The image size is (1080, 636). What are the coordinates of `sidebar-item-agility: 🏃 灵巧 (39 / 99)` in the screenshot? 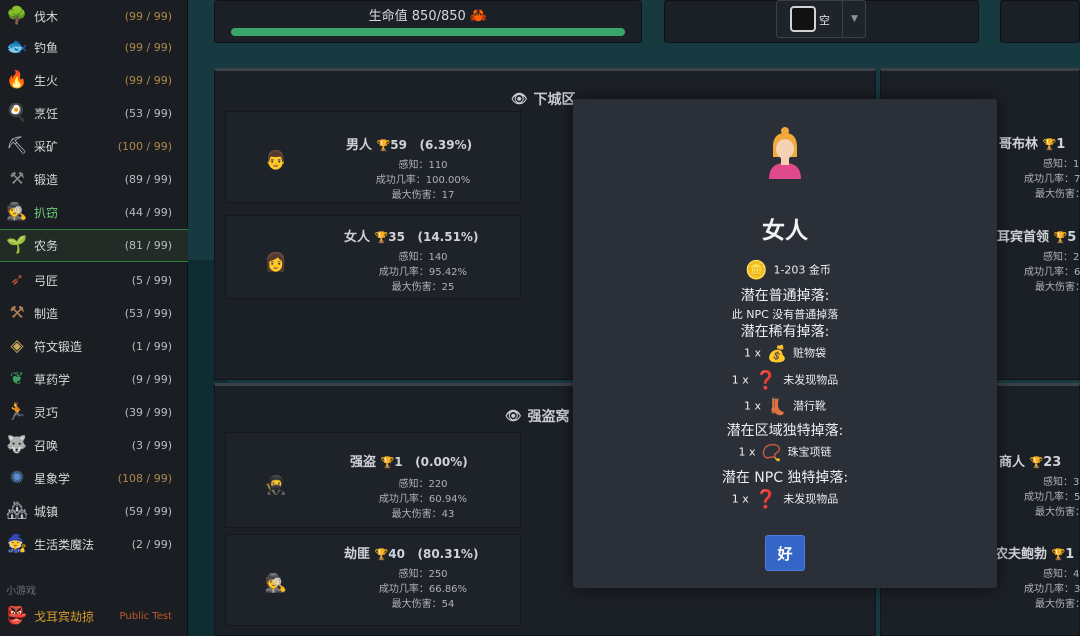 It's located at (94, 412).